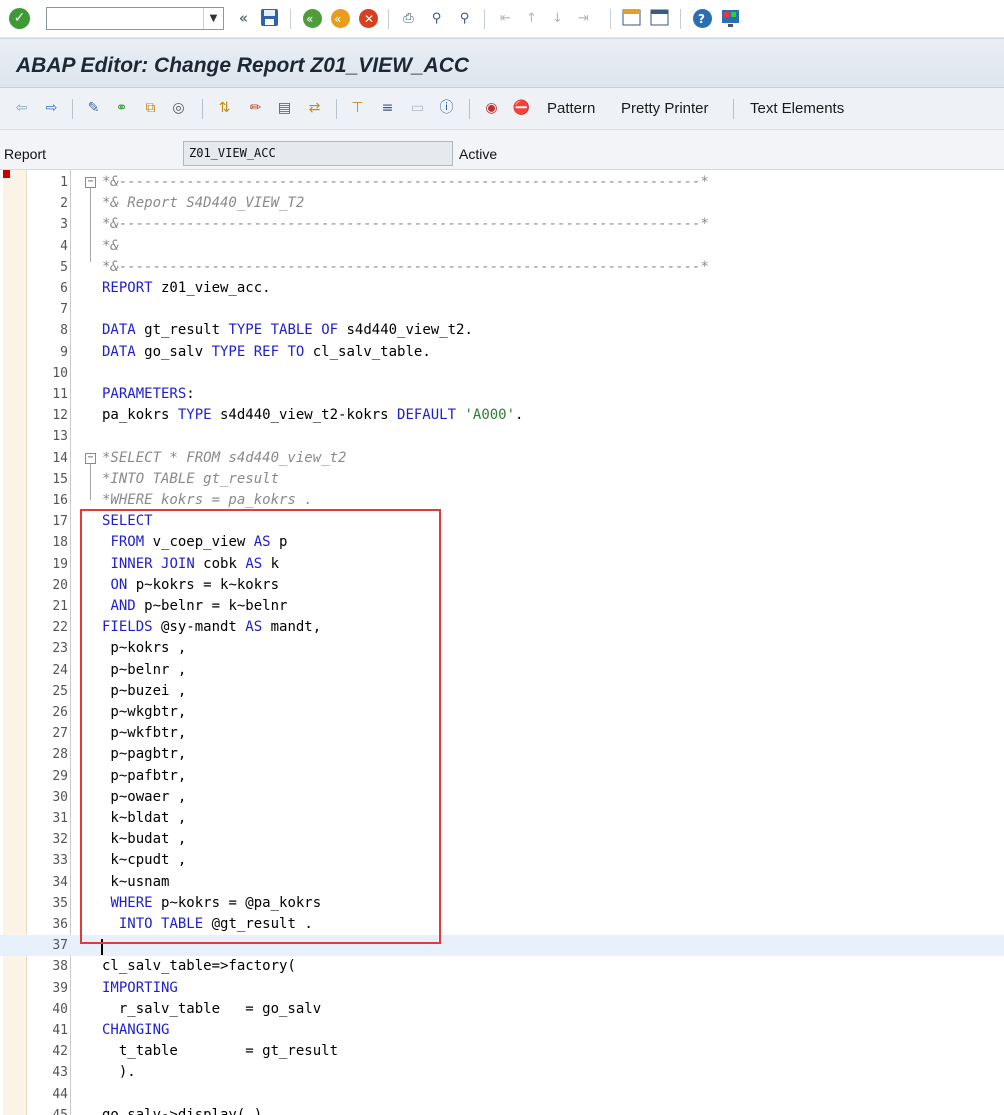 This screenshot has height=1115, width=1004. What do you see at coordinates (502, 479) in the screenshot?
I see `code-line: 15 *INTO TABLE gt_result` at bounding box center [502, 479].